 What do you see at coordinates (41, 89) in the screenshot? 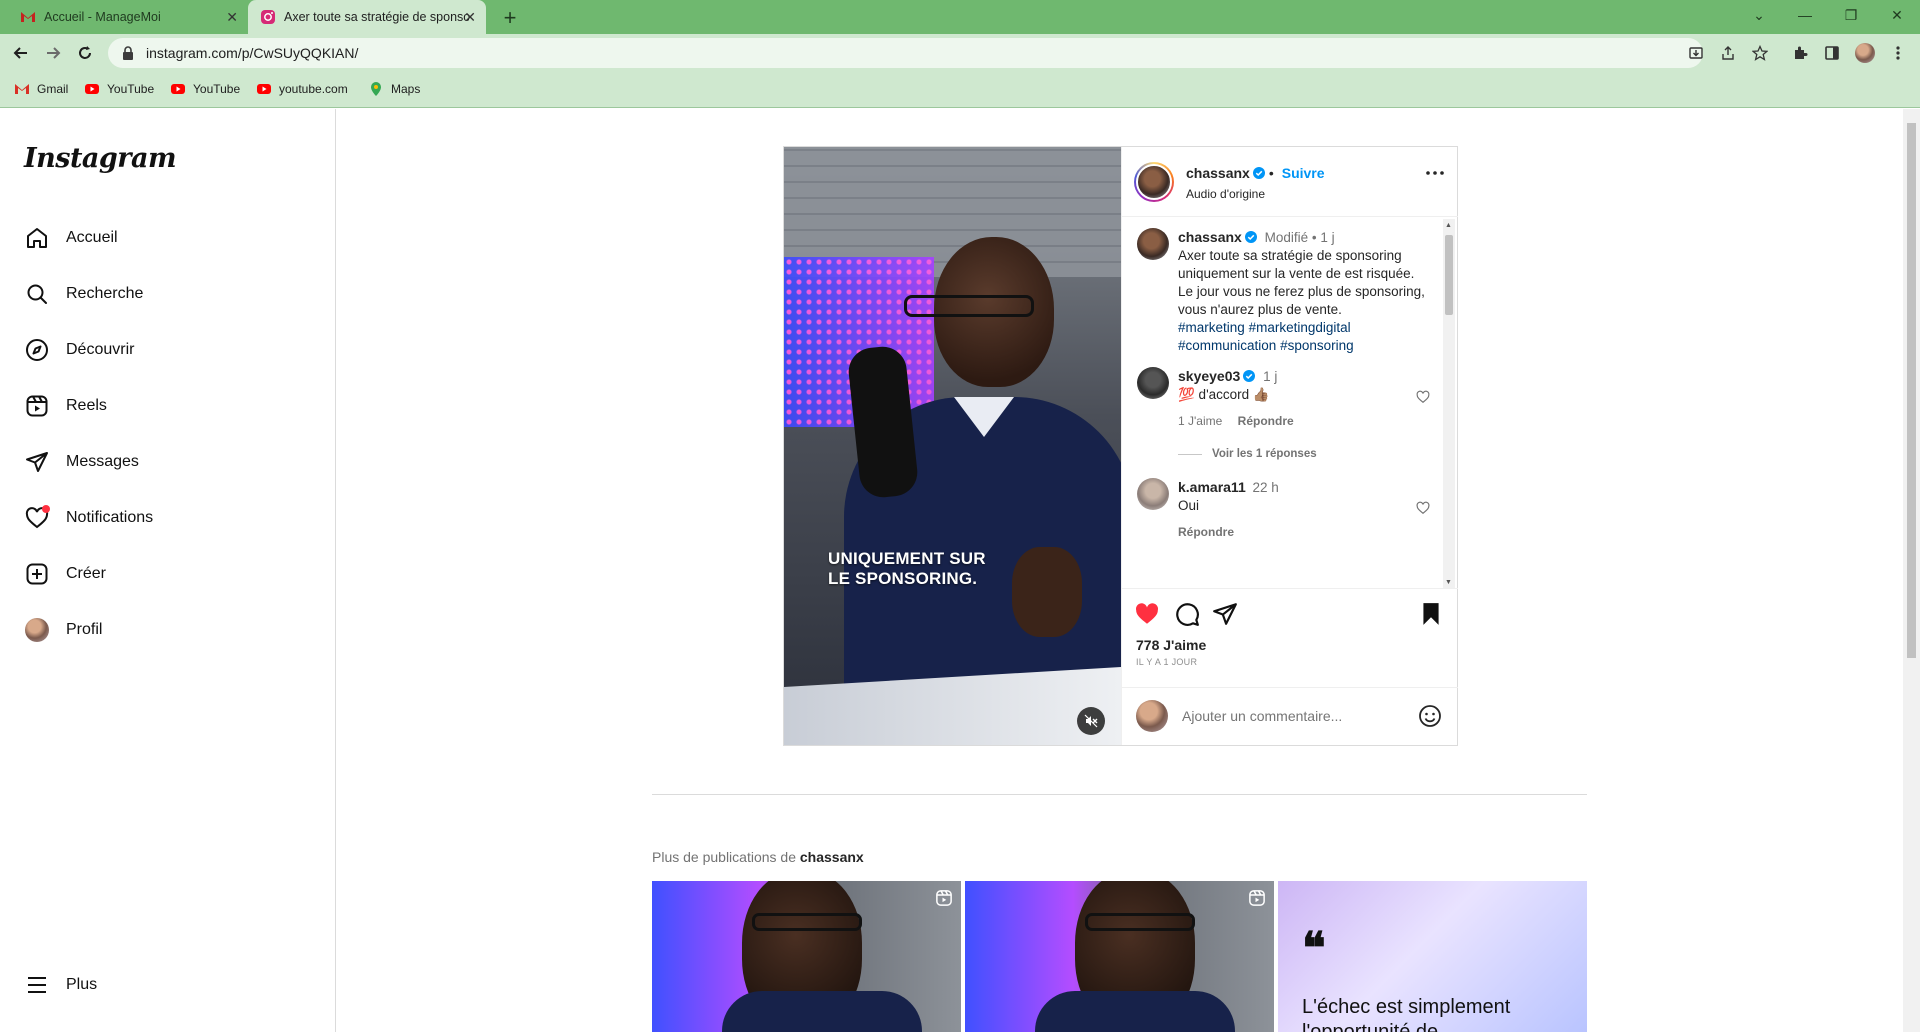
I see `bookmark-gmail: Gmail` at bounding box center [41, 89].